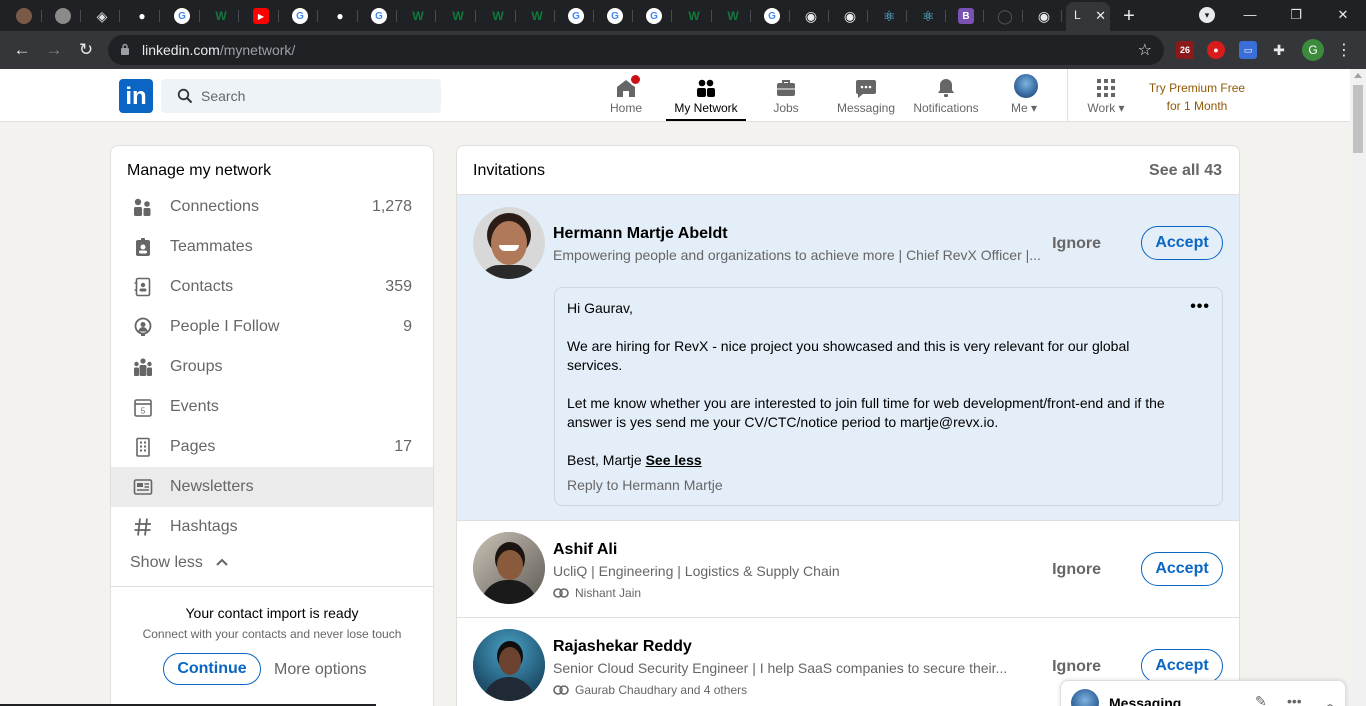 This screenshot has height=706, width=1366. I want to click on profile-avatar: G, so click(1313, 50).